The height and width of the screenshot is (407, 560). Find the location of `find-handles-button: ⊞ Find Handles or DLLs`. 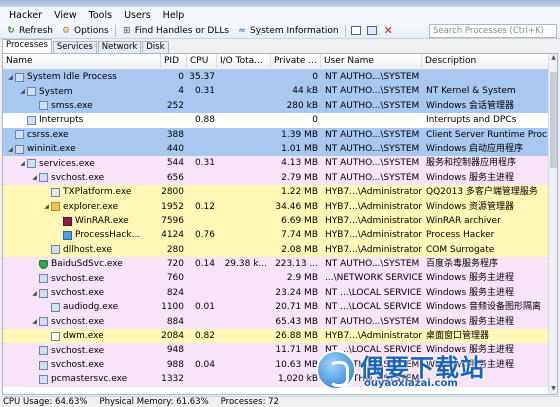

find-handles-button: ⊞ Find Handles or DLLs is located at coordinates (175, 30).